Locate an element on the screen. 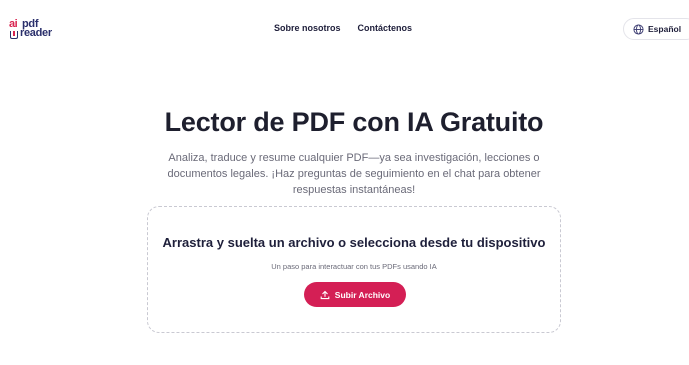  upload-file-button: Subir Archivo is located at coordinates (355, 294).